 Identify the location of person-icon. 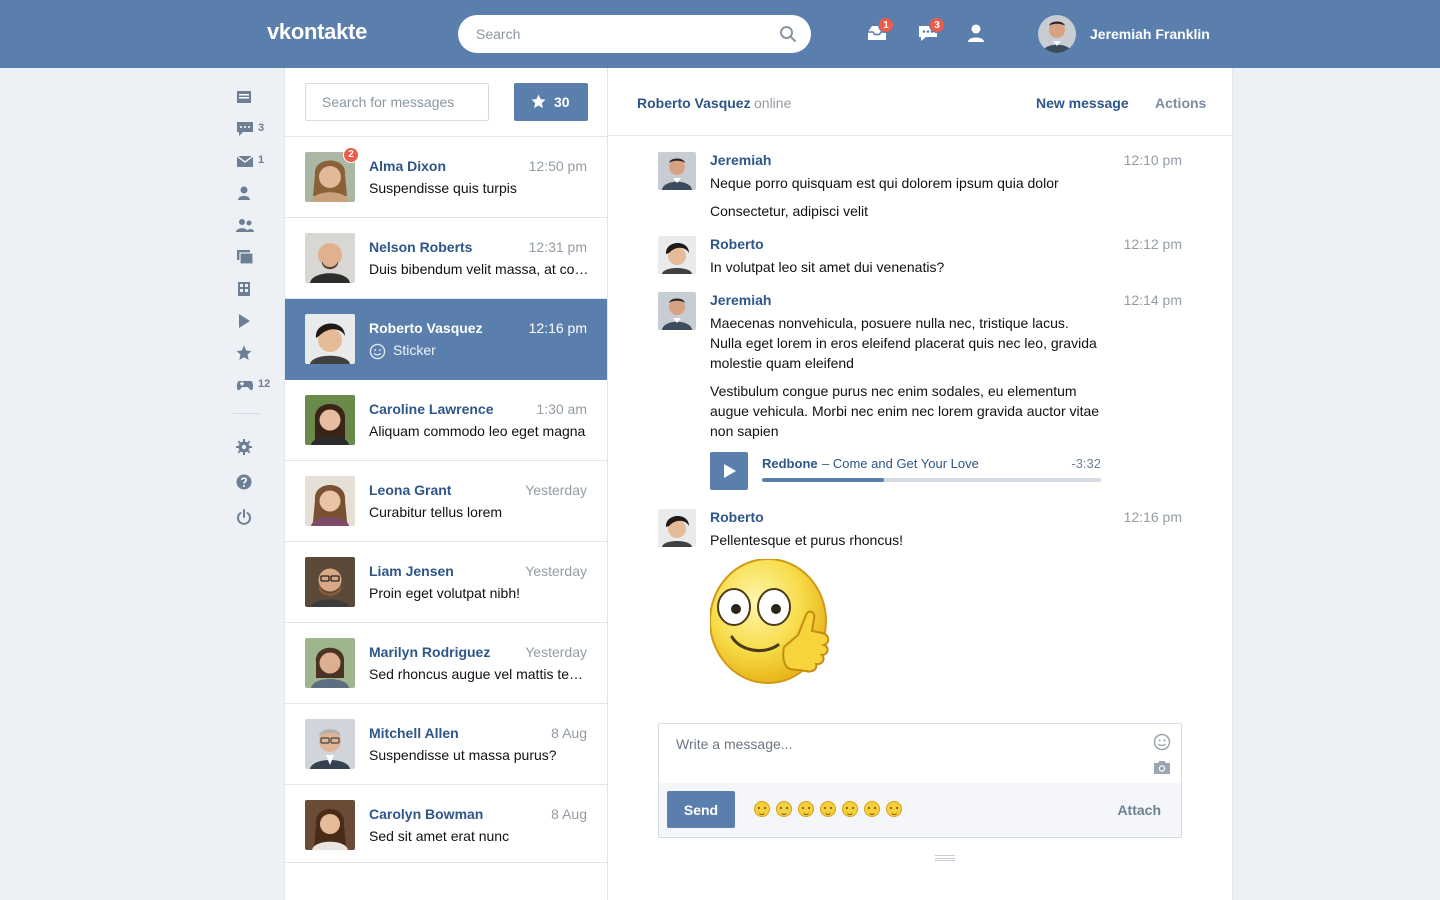
(978, 34).